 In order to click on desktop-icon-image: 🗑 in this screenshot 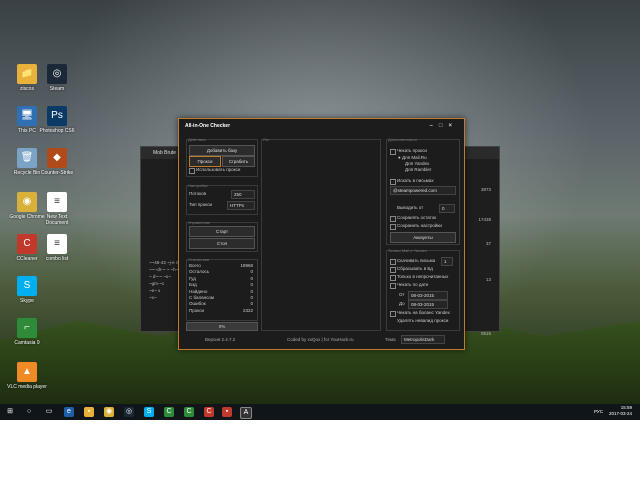, I will do `click(27, 158)`.